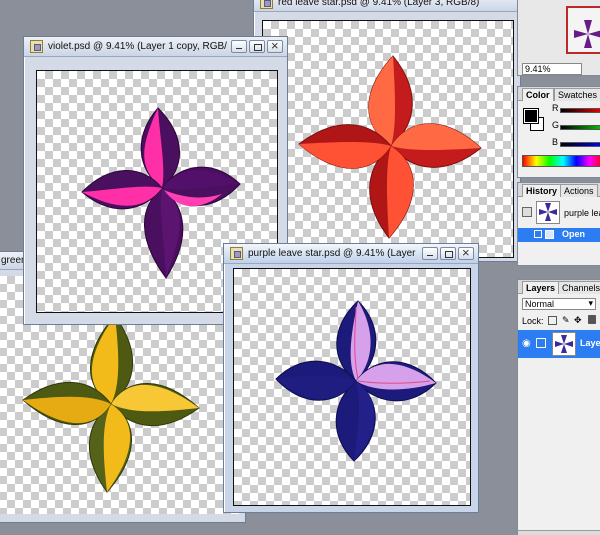 The width and height of the screenshot is (600, 535). What do you see at coordinates (559, 304) in the screenshot?
I see `blend-mode-select: Normal ▾` at bounding box center [559, 304].